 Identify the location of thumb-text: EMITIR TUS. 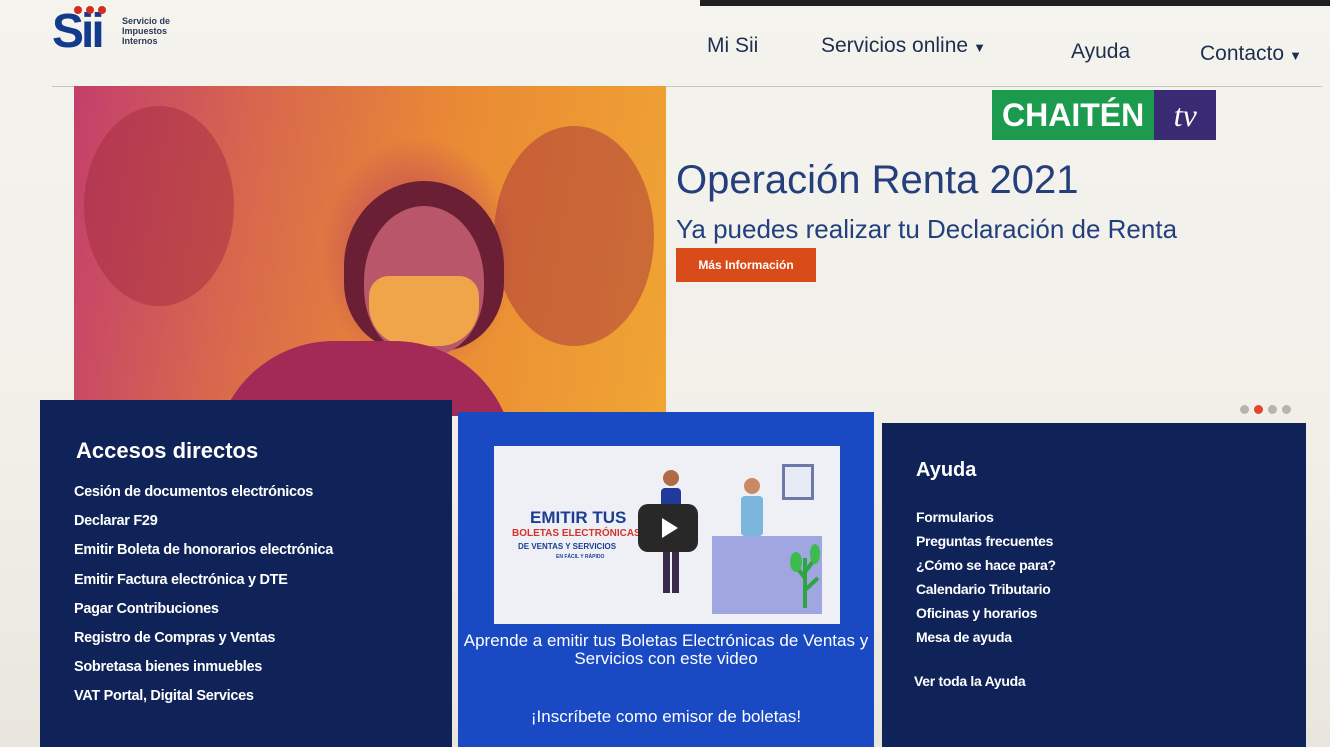
(578, 517).